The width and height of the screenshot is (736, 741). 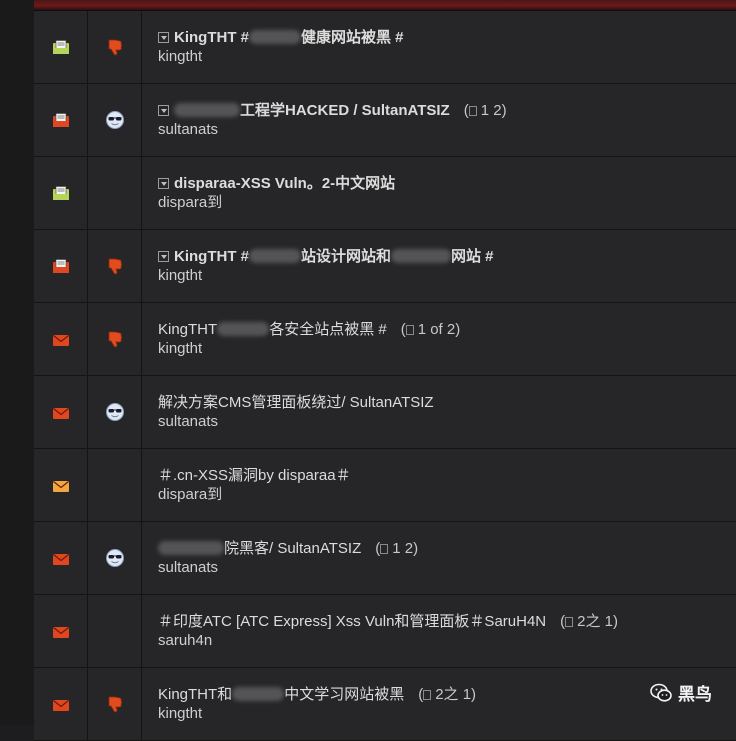 I want to click on thread-row: KingTHT 各安全站点被黑 #(1 of 2) kingtht, so click(x=385, y=339).